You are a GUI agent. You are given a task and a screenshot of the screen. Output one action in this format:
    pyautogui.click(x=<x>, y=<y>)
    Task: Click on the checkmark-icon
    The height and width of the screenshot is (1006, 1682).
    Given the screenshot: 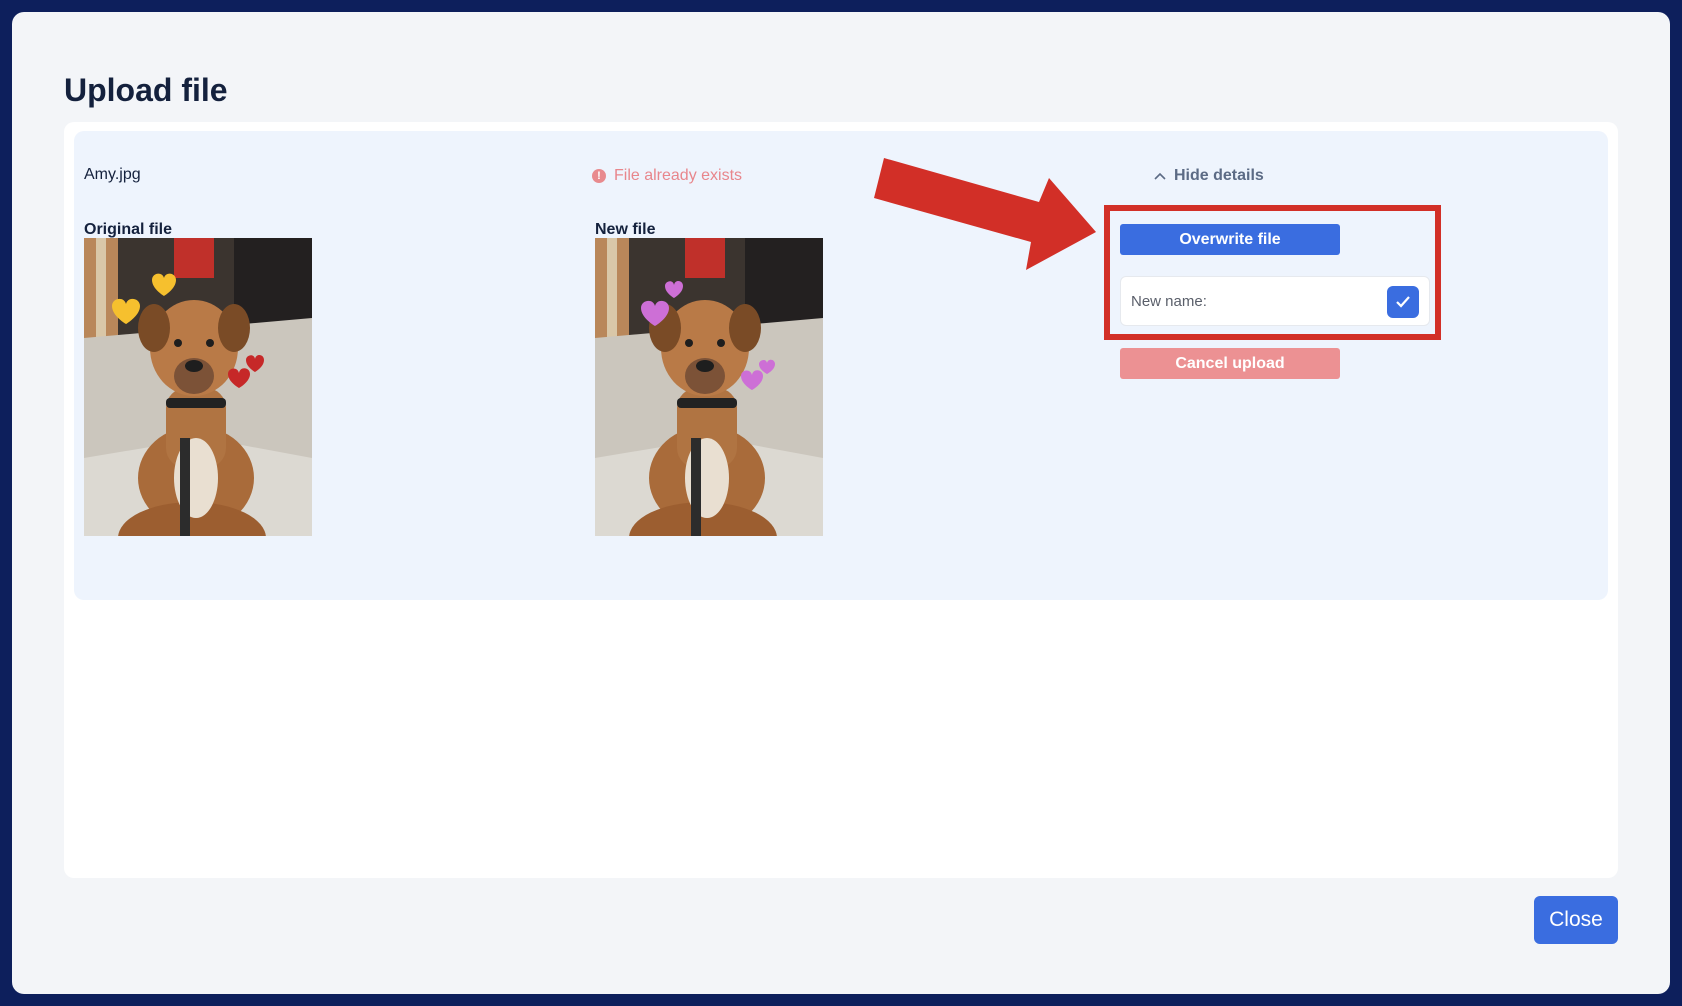 What is the action you would take?
    pyautogui.click(x=1403, y=302)
    